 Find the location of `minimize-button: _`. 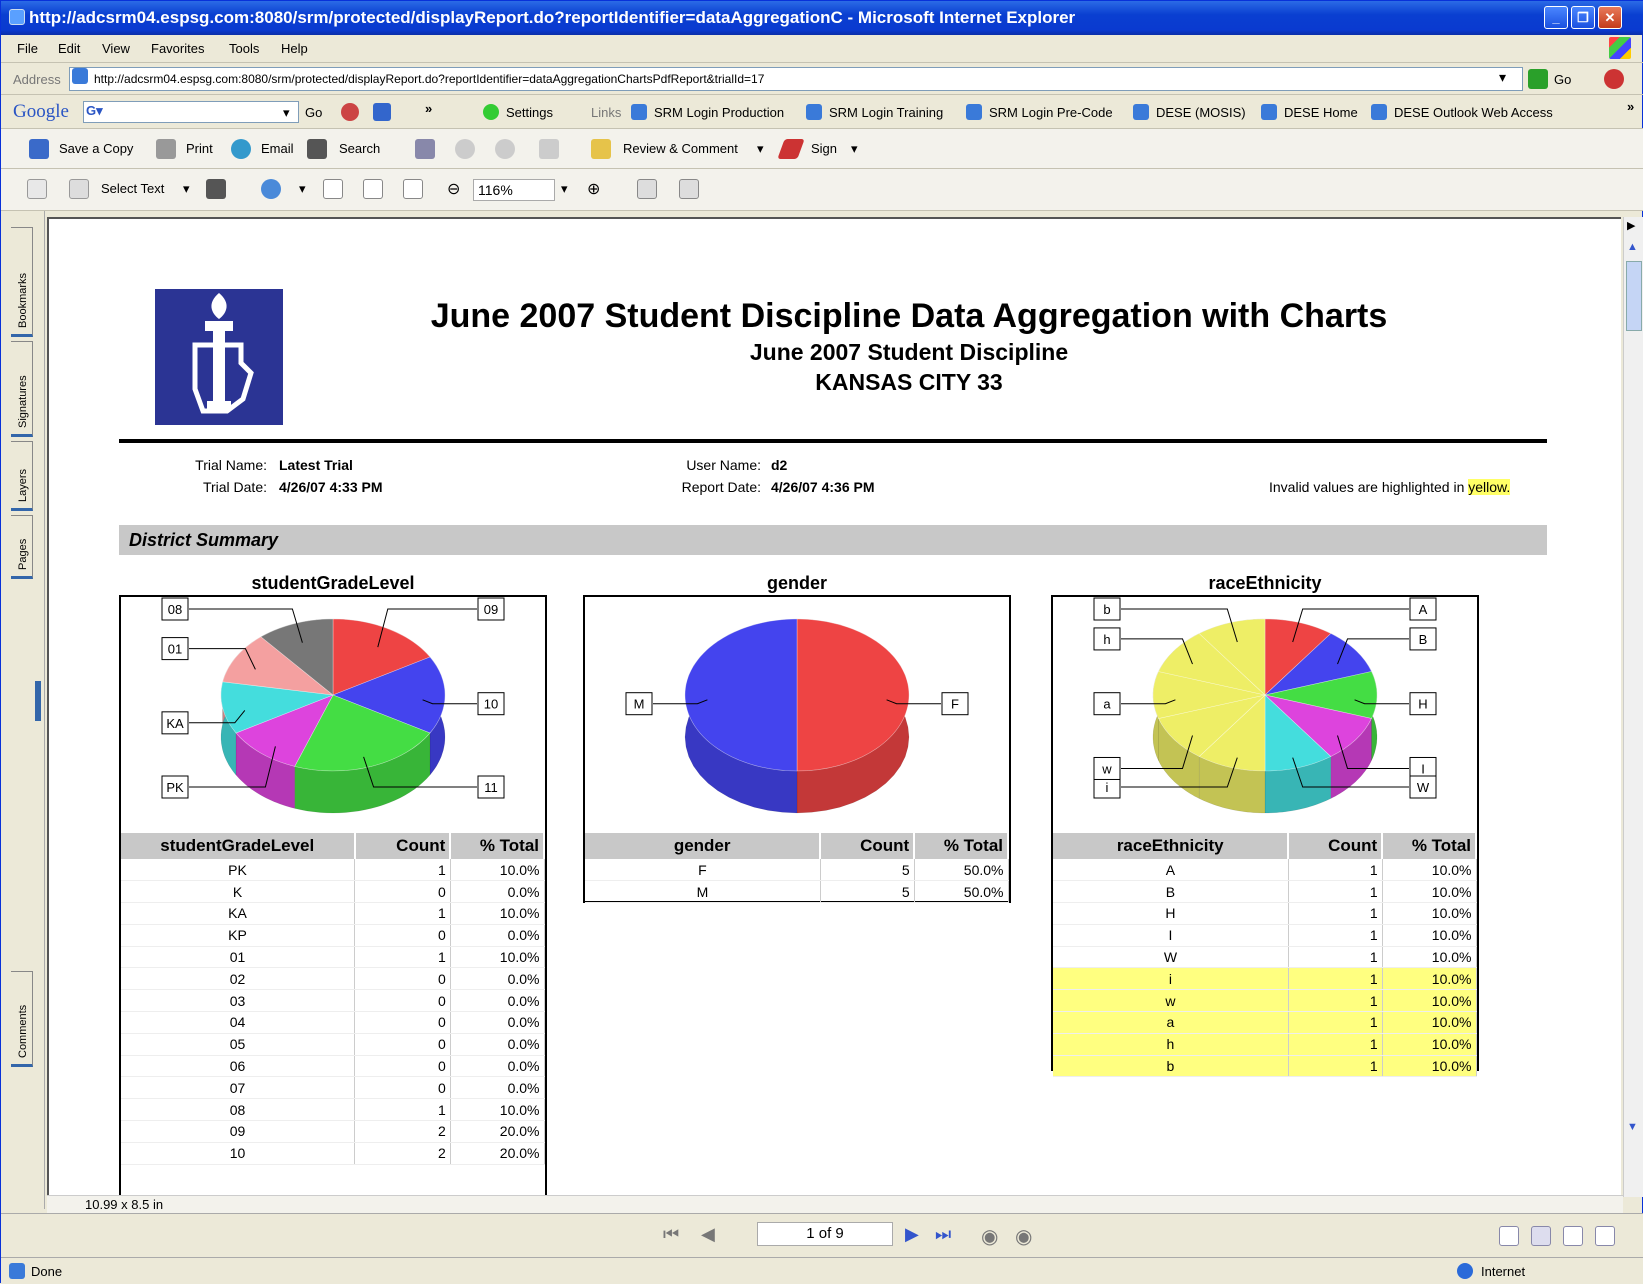

minimize-button: _ is located at coordinates (1556, 17).